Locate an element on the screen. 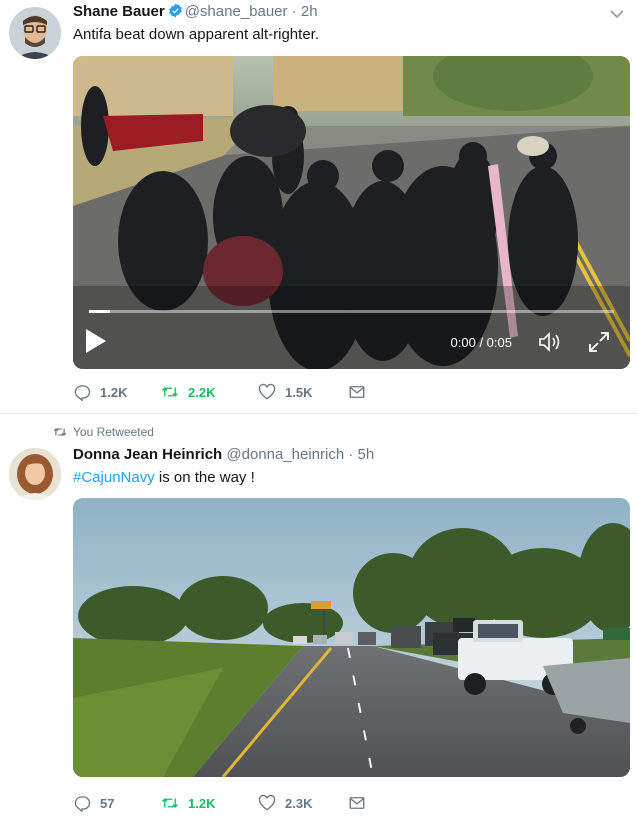 The image size is (638, 817). display-name: Shane Bauer is located at coordinates (119, 11).